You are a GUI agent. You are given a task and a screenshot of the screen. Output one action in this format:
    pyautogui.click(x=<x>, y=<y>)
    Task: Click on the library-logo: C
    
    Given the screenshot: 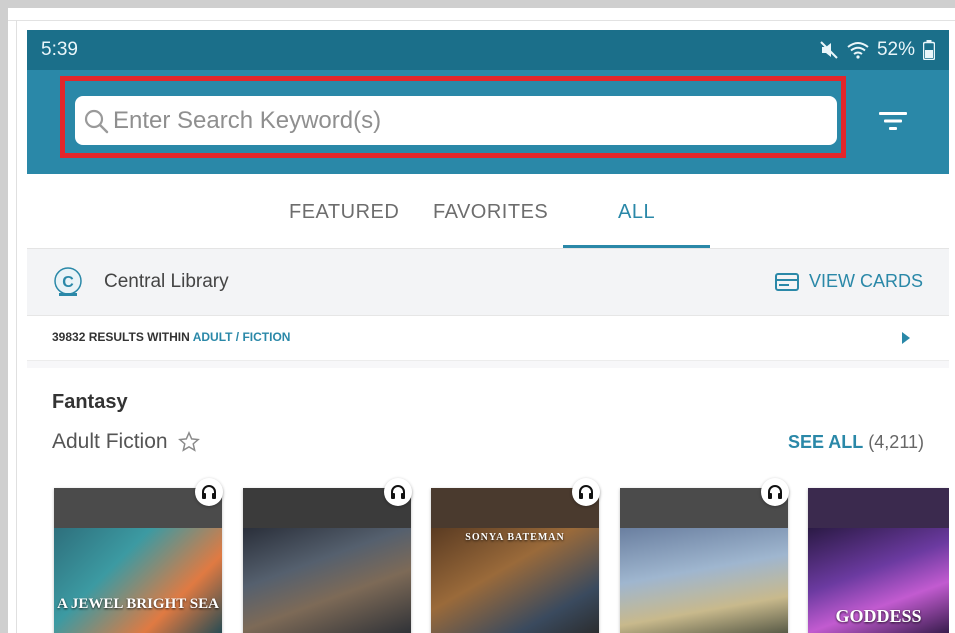 What is the action you would take?
    pyautogui.click(x=68, y=282)
    